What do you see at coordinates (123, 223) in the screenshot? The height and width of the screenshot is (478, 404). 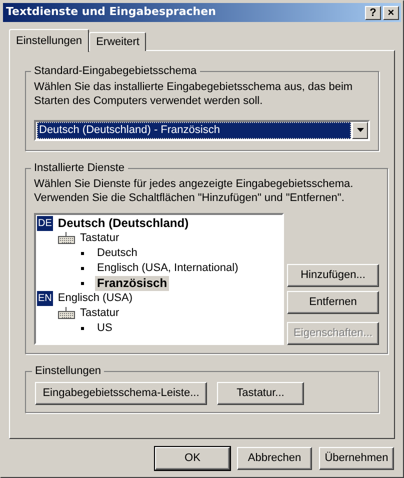 I see `tree-item: Deutsch (Deutschland)` at bounding box center [123, 223].